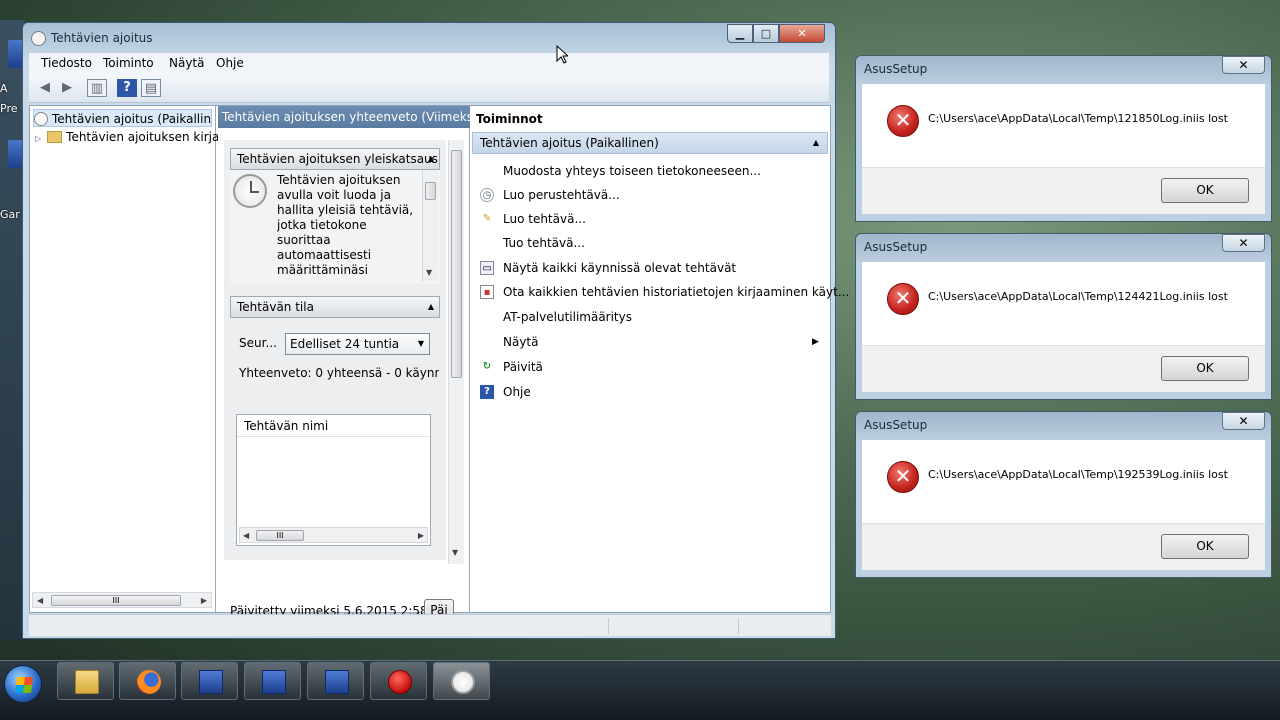  I want to click on time-filter-select: Edelliset 24 tuntia ▼, so click(357, 344).